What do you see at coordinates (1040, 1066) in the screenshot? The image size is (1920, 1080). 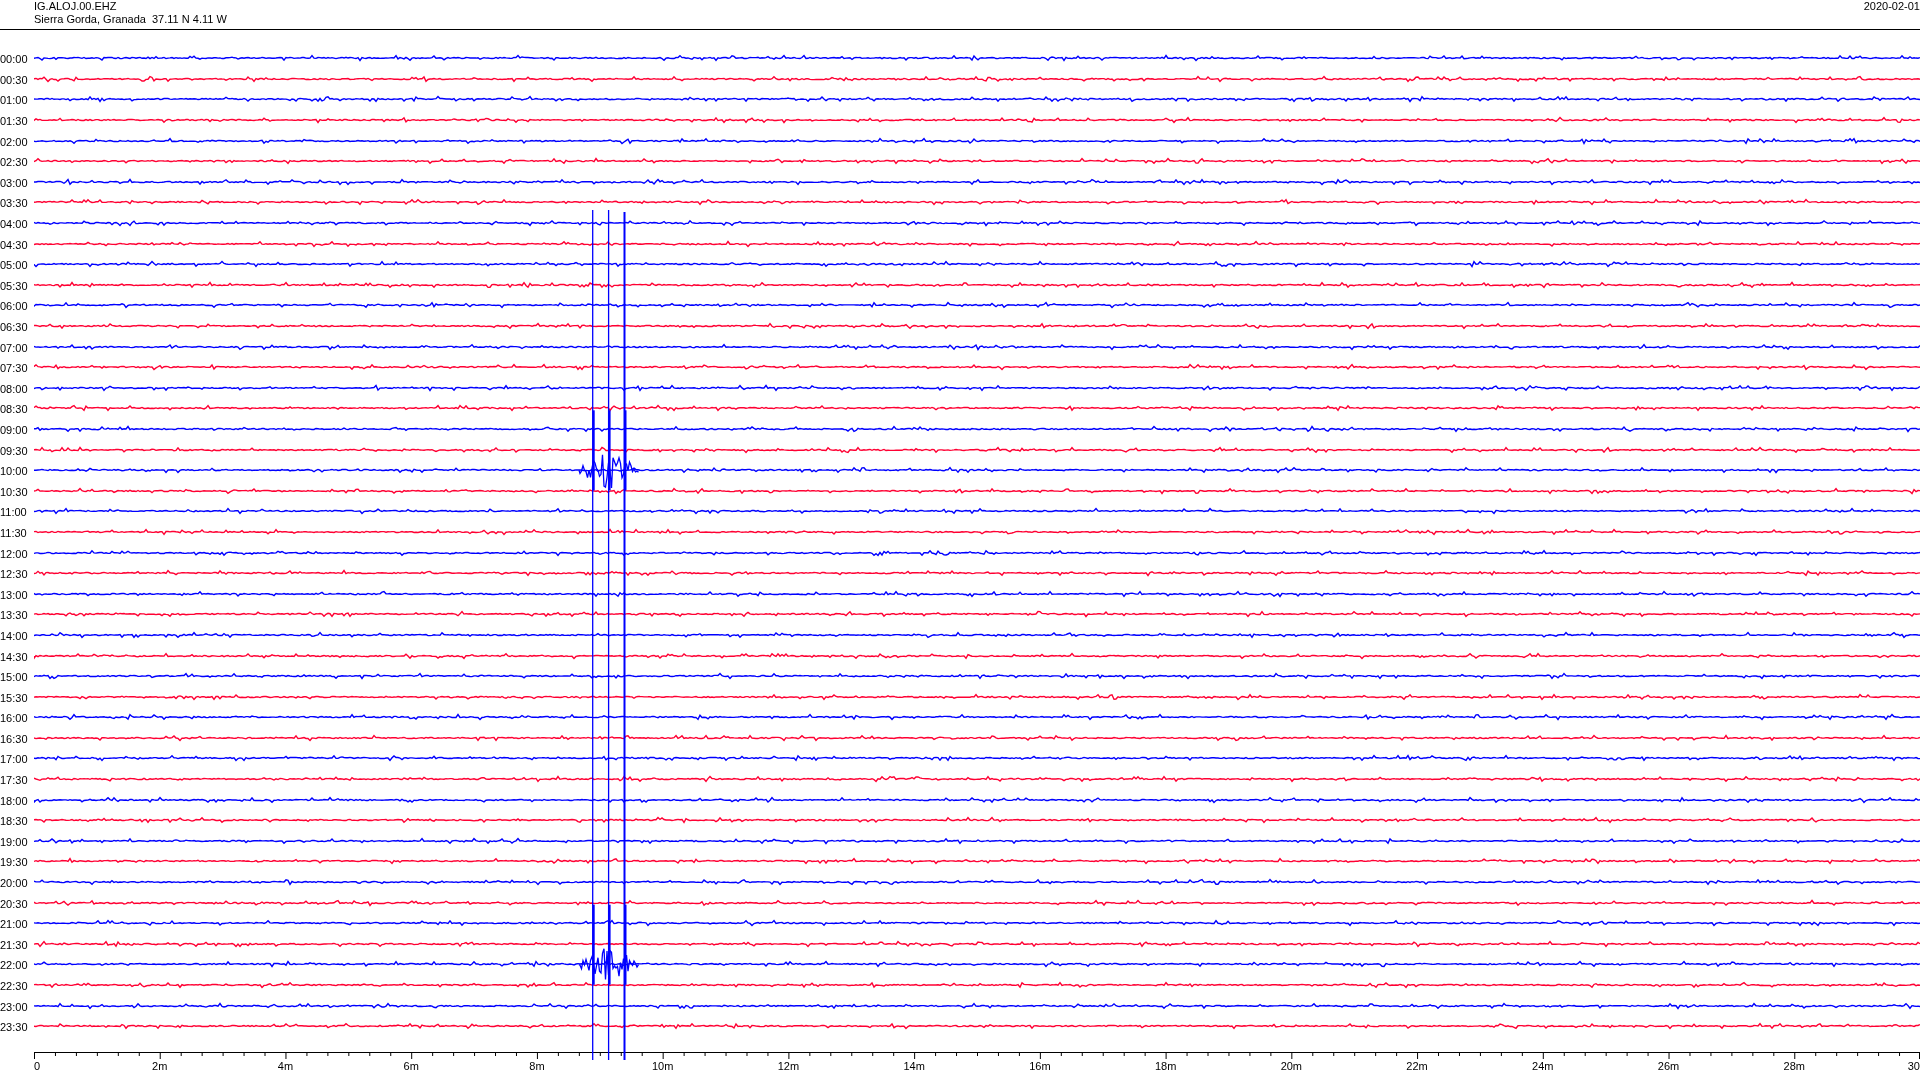 I see `axis-tick-label: 16m` at bounding box center [1040, 1066].